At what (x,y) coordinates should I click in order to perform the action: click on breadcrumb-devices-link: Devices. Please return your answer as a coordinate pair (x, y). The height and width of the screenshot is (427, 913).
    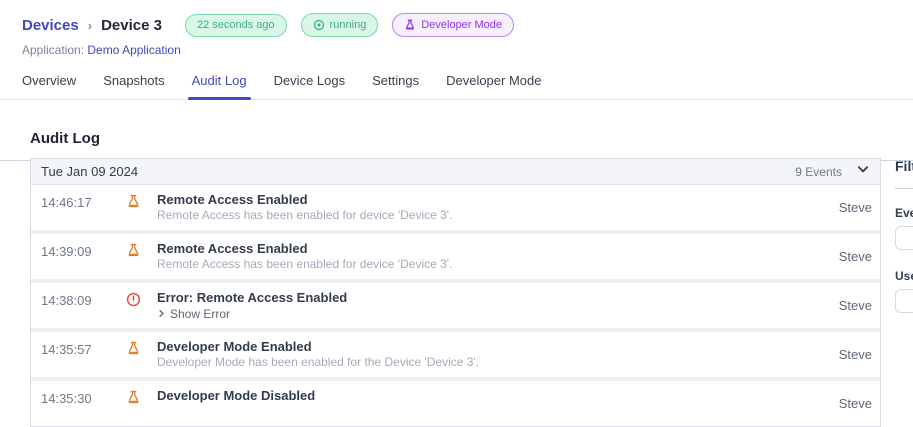
    Looking at the image, I should click on (50, 25).